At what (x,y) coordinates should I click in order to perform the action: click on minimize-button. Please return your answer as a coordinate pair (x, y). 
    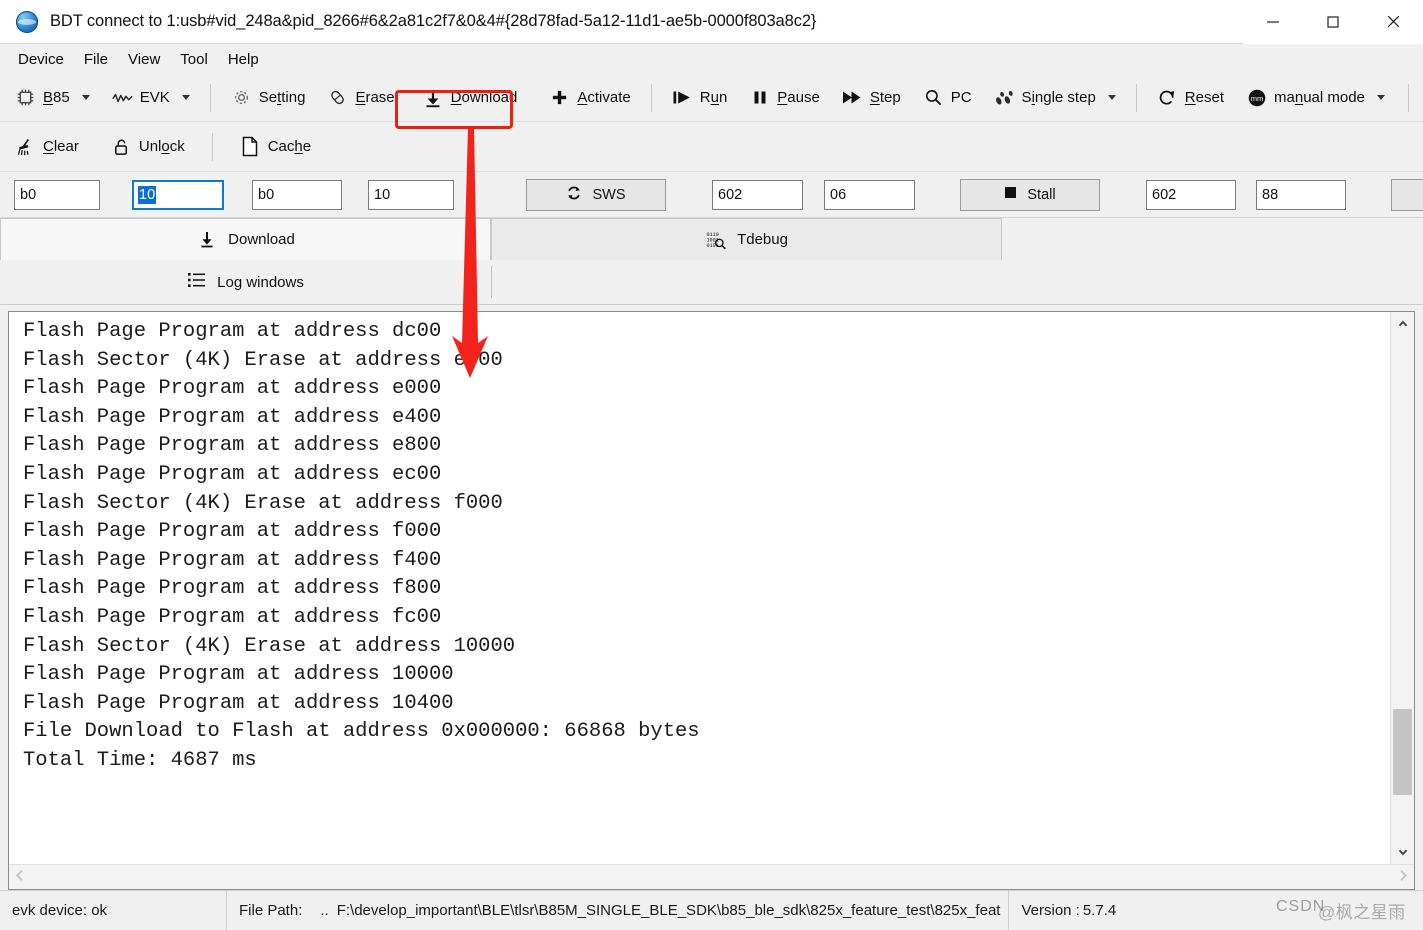
    Looking at the image, I should click on (1273, 22).